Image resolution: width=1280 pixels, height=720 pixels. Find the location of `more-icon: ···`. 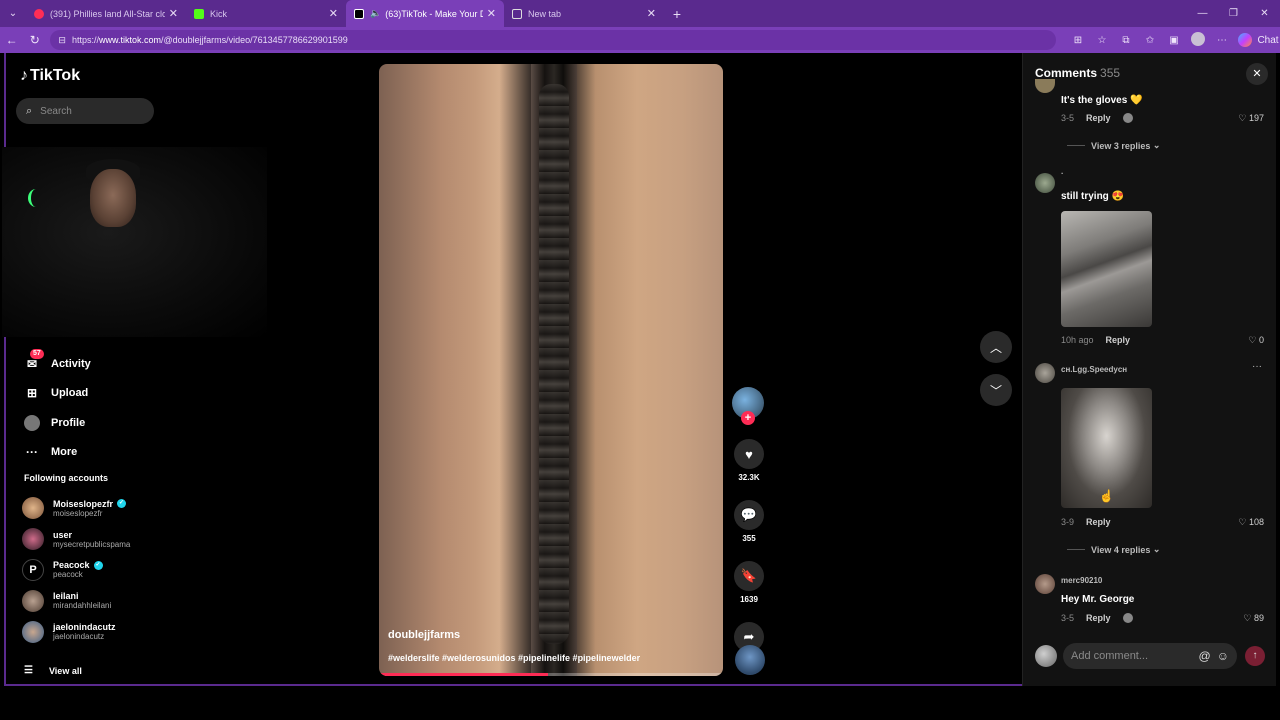

more-icon: ··· is located at coordinates (32, 452).